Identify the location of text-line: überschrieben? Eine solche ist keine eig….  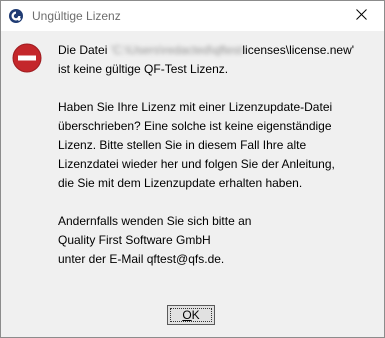
(195, 126).